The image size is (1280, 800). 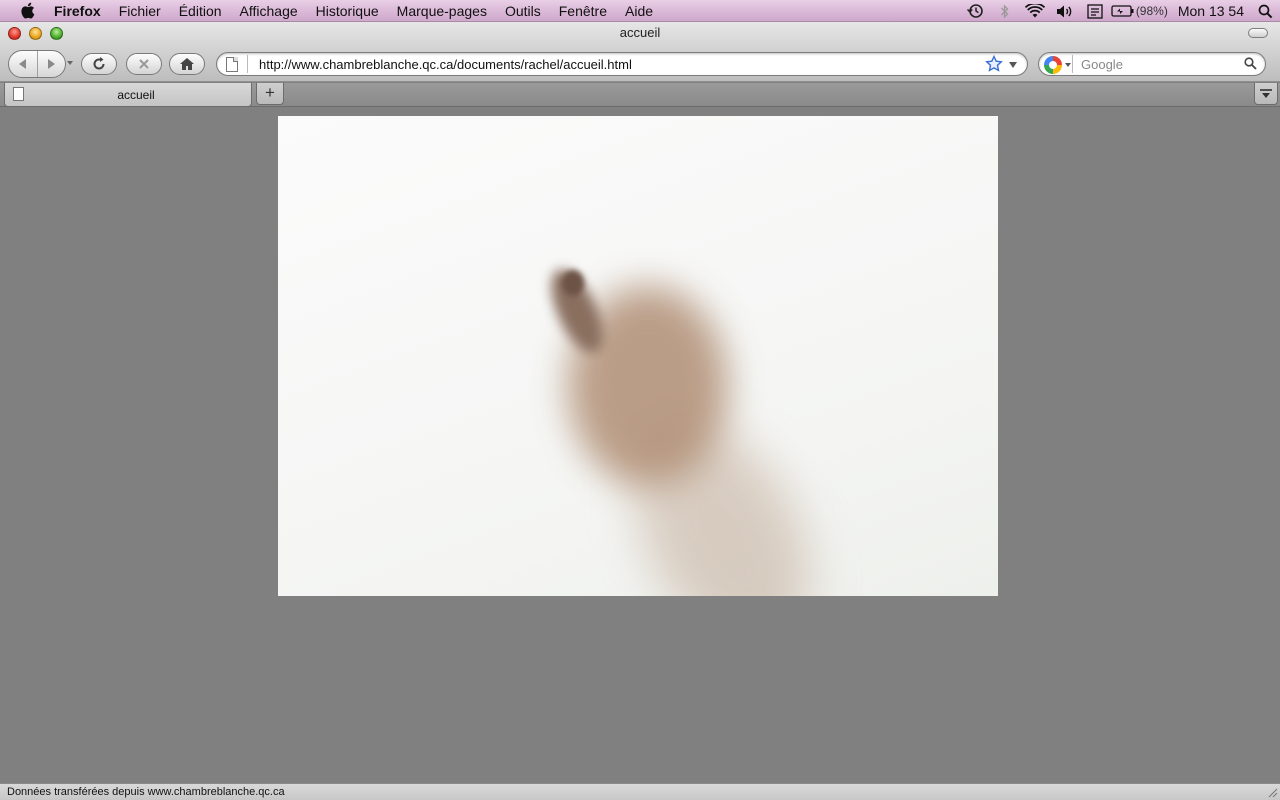 I want to click on list-all-tabs-button, so click(x=1266, y=94).